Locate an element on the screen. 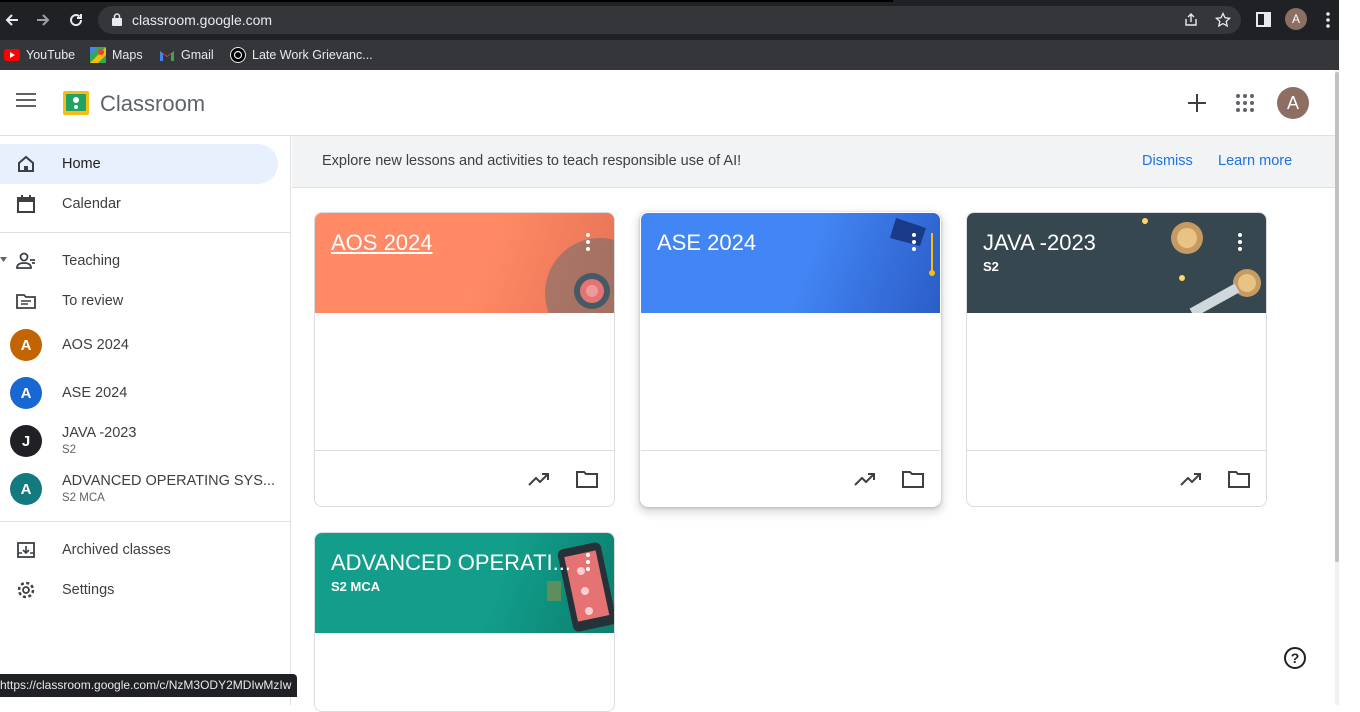 The image size is (1360, 712). bookmark-maps: Maps is located at coordinates (116, 55).